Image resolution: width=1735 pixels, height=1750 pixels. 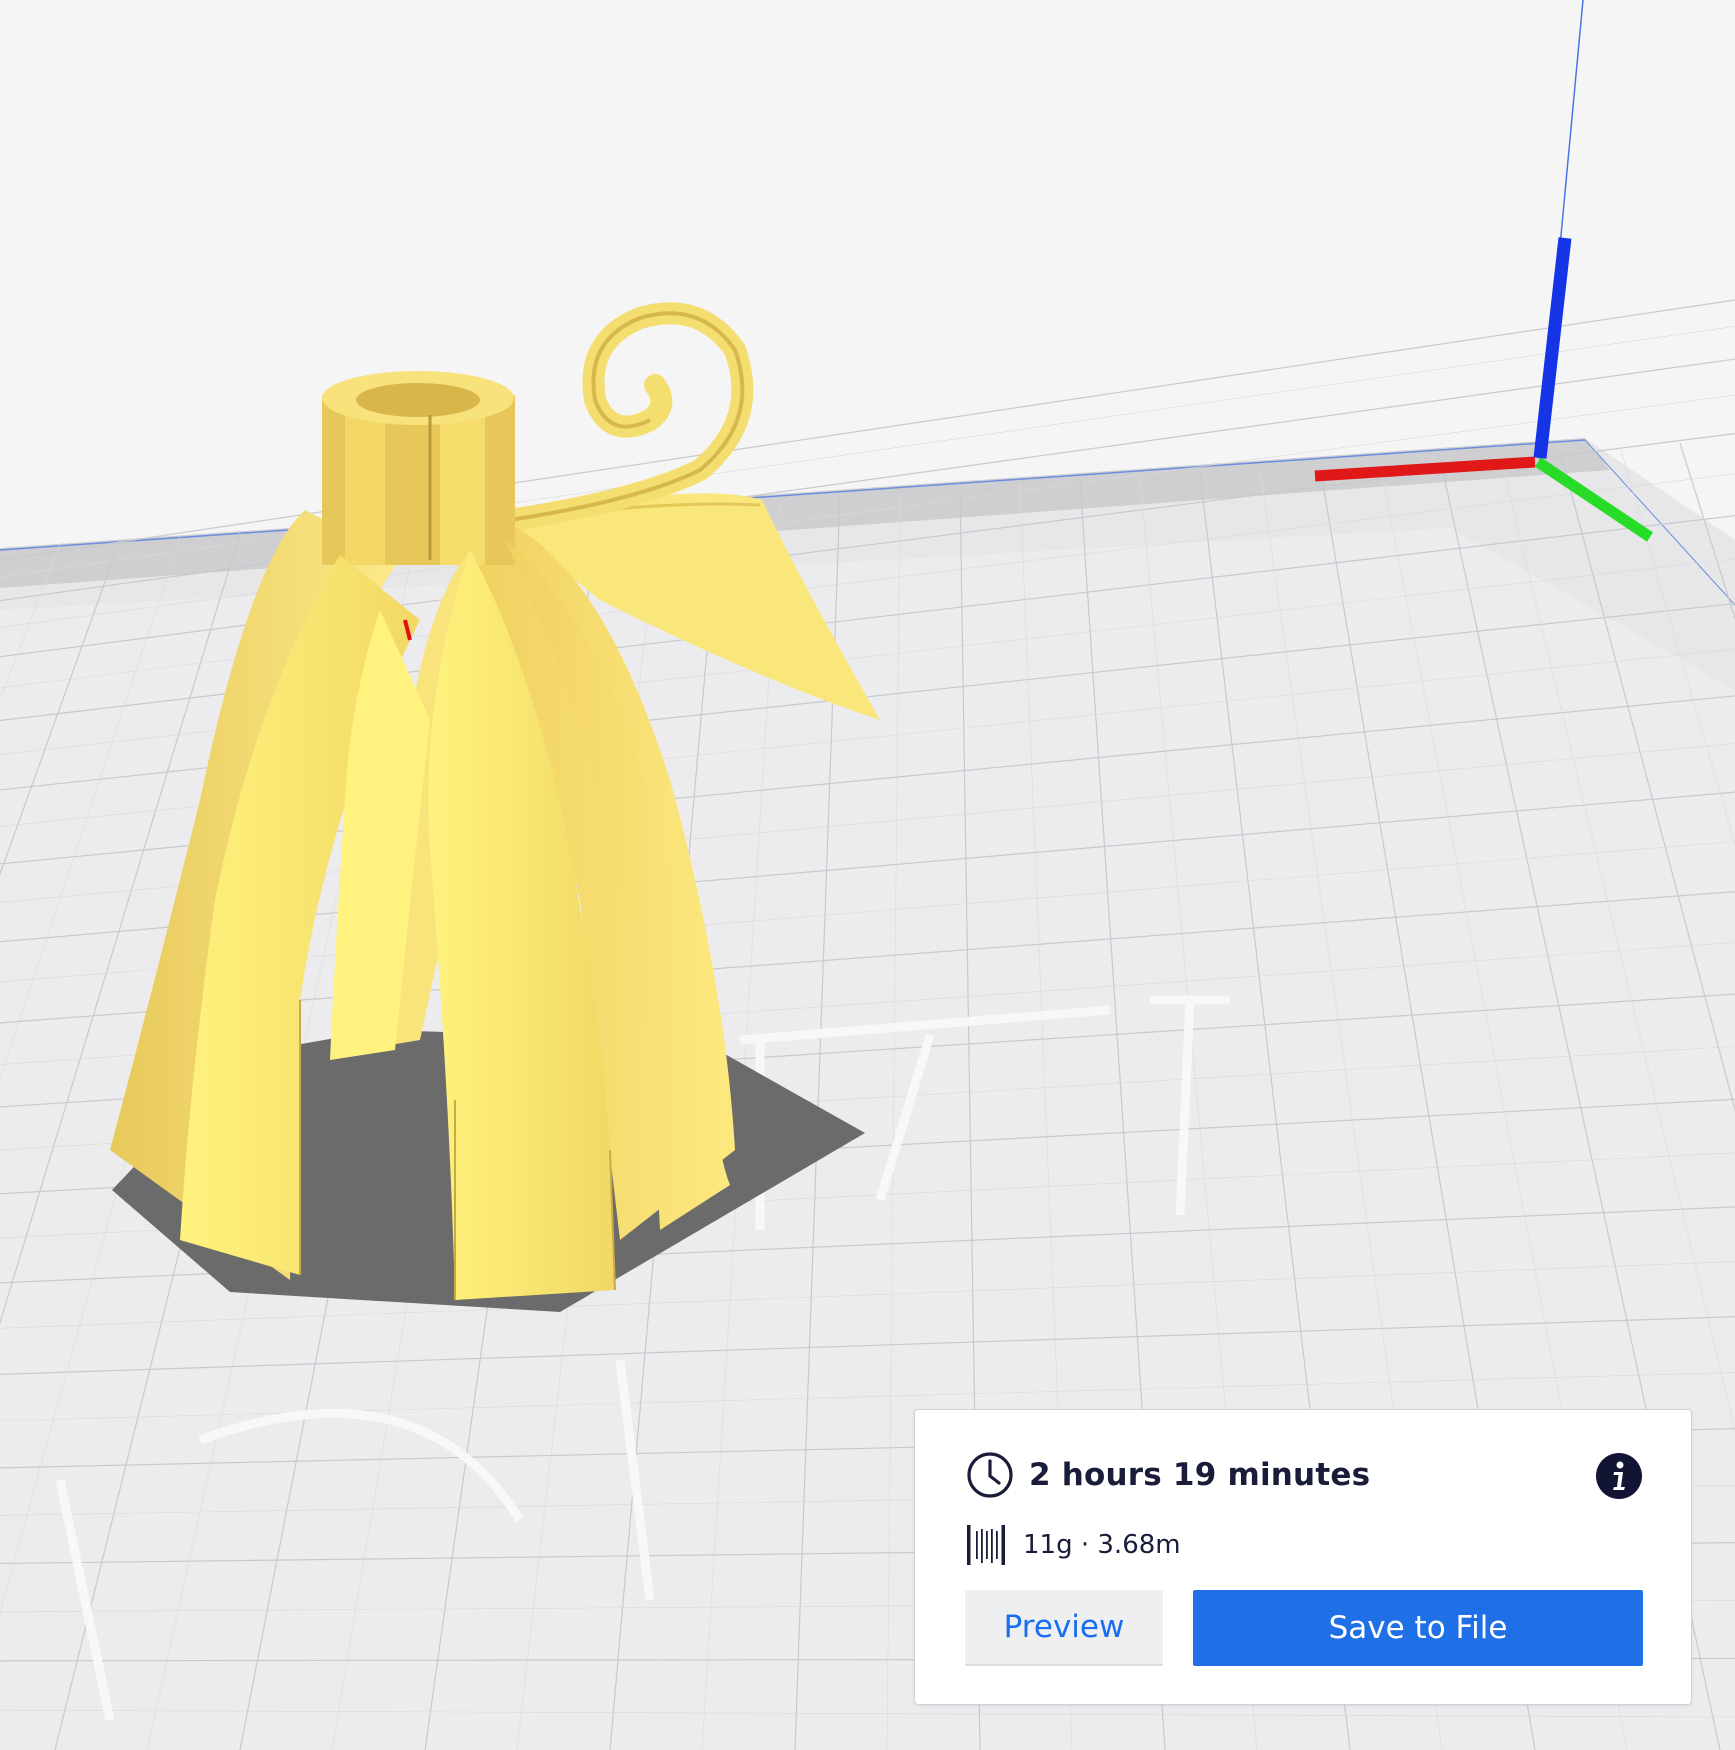 I want to click on print-time-row: 2 hours 19 minutes, so click(x=1167, y=1475).